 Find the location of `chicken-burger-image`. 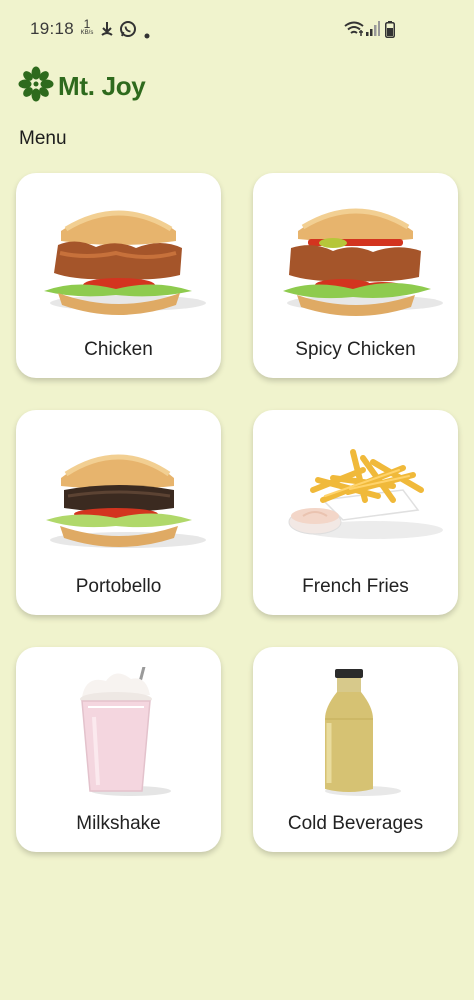

chicken-burger-image is located at coordinates (125, 262).